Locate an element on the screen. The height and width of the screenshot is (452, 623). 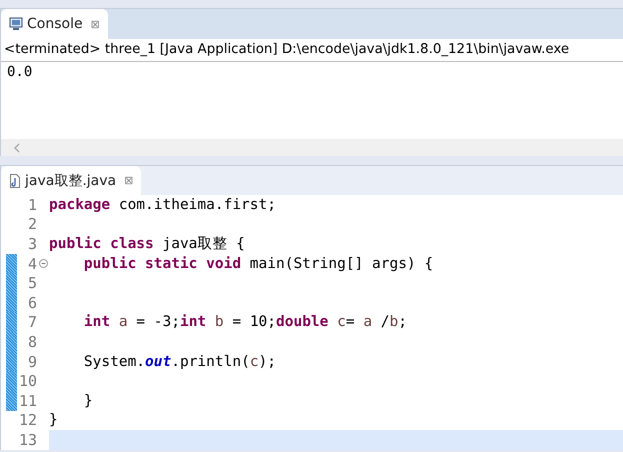
code-line: int a = -3;int b = 10;double c= a /b; is located at coordinates (244, 322).